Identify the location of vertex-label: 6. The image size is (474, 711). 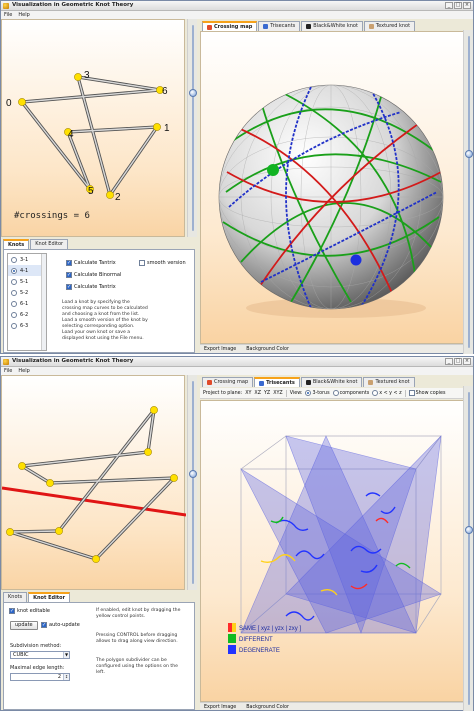
(165, 91).